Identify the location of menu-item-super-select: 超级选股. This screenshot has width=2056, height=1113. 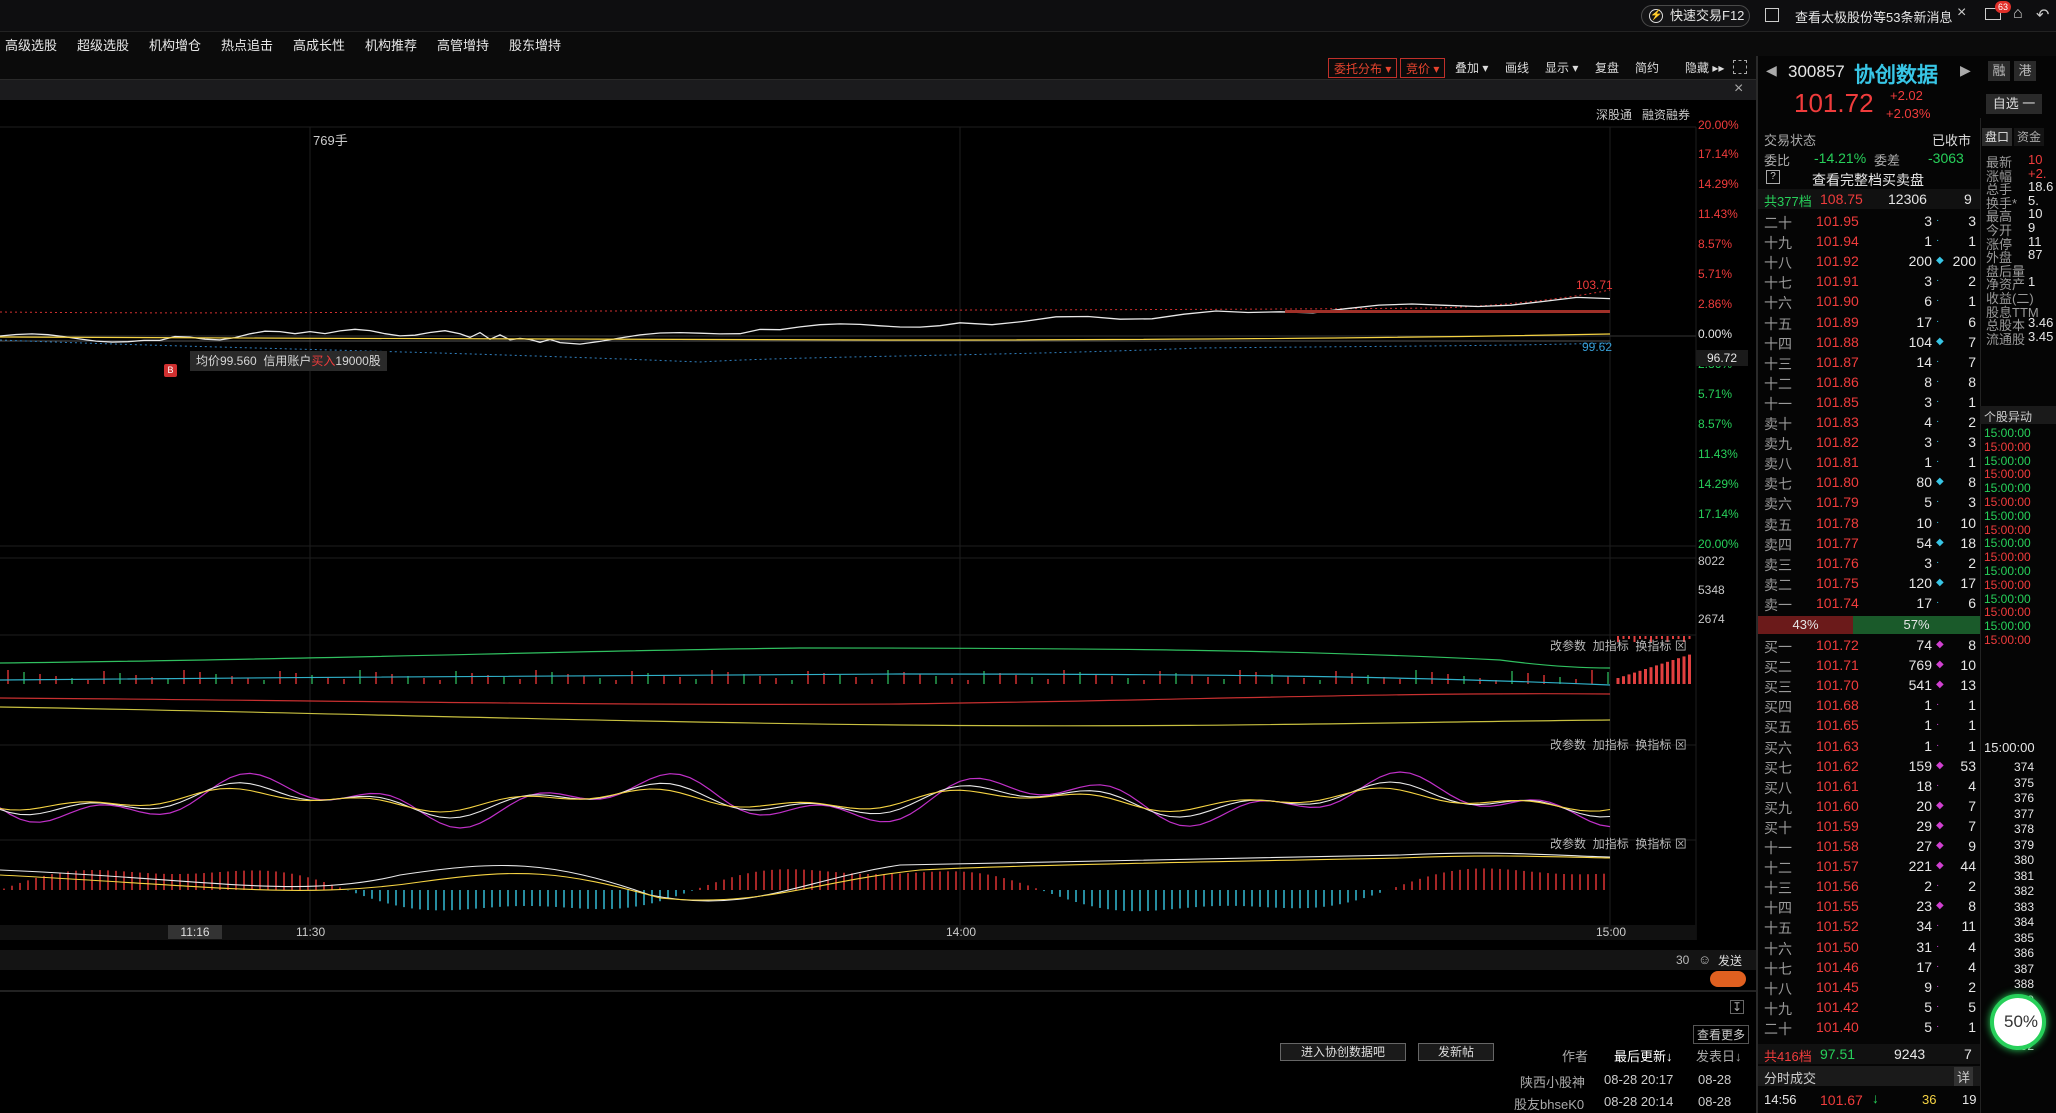
(103, 44).